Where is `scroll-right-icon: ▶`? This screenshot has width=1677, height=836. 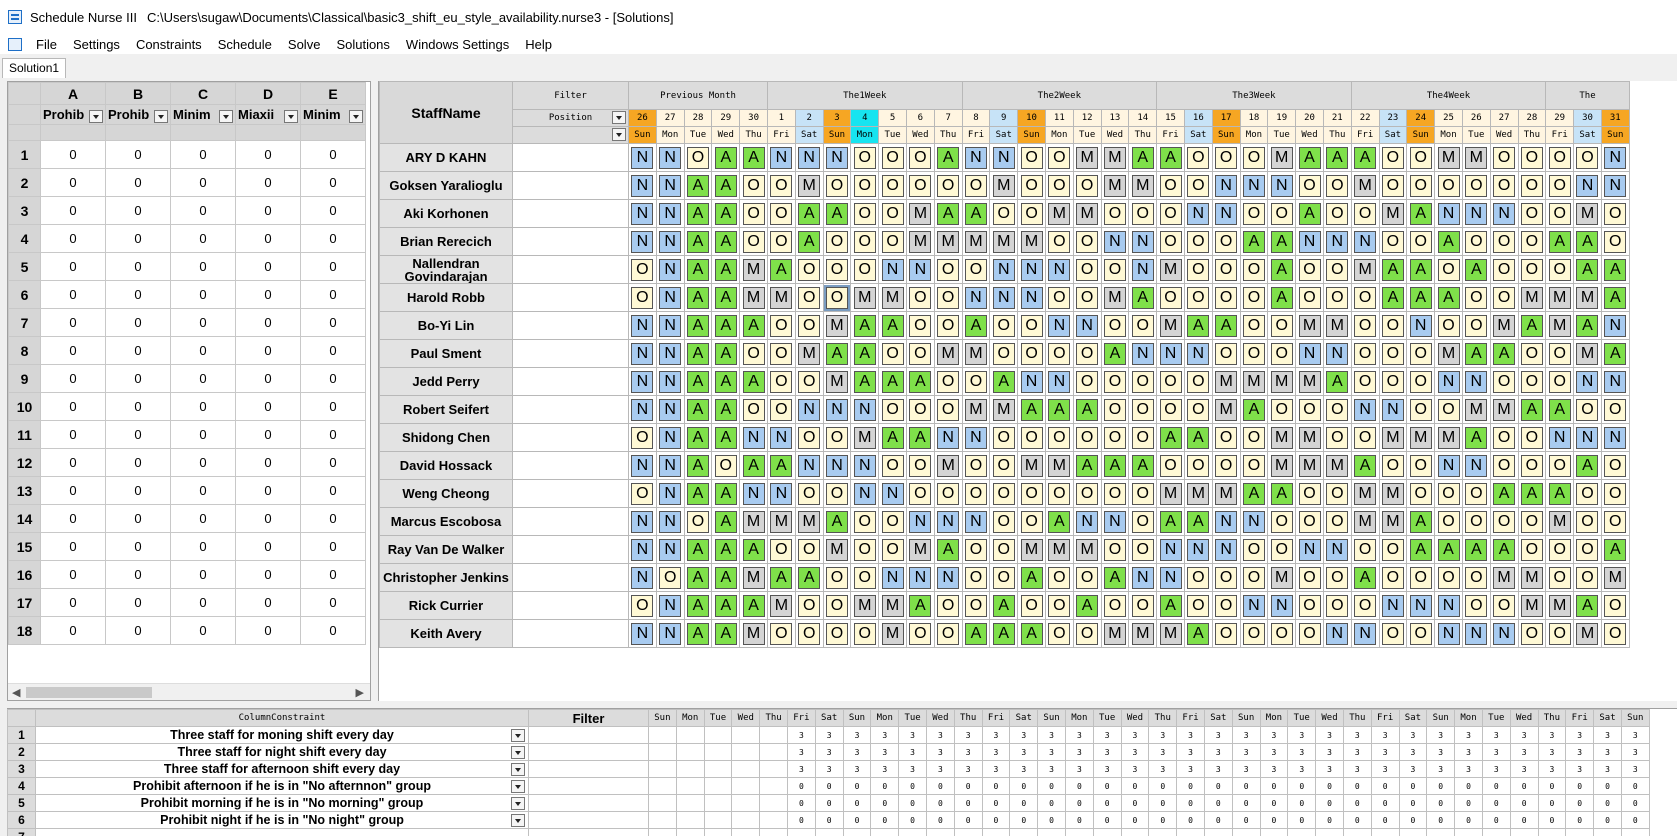
scroll-right-icon: ▶ is located at coordinates (360, 692).